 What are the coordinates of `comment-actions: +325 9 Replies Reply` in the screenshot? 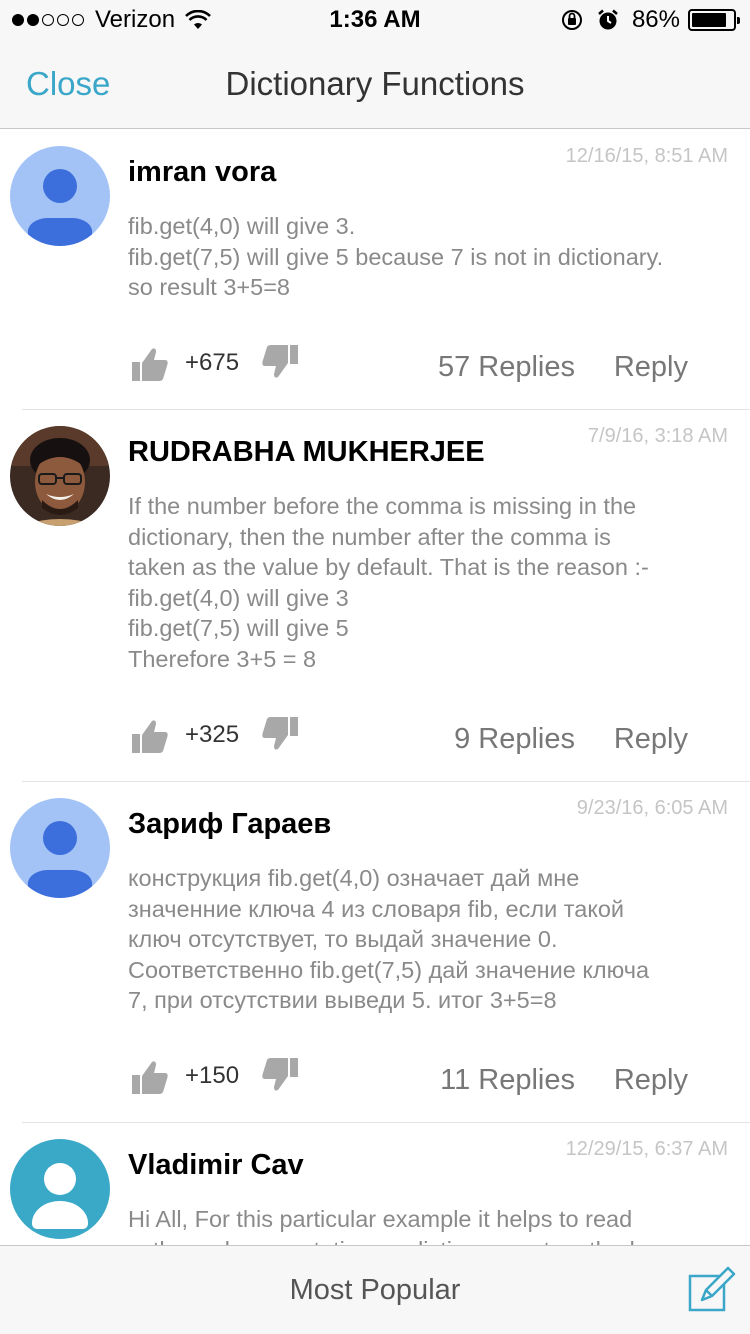 It's located at (375, 742).